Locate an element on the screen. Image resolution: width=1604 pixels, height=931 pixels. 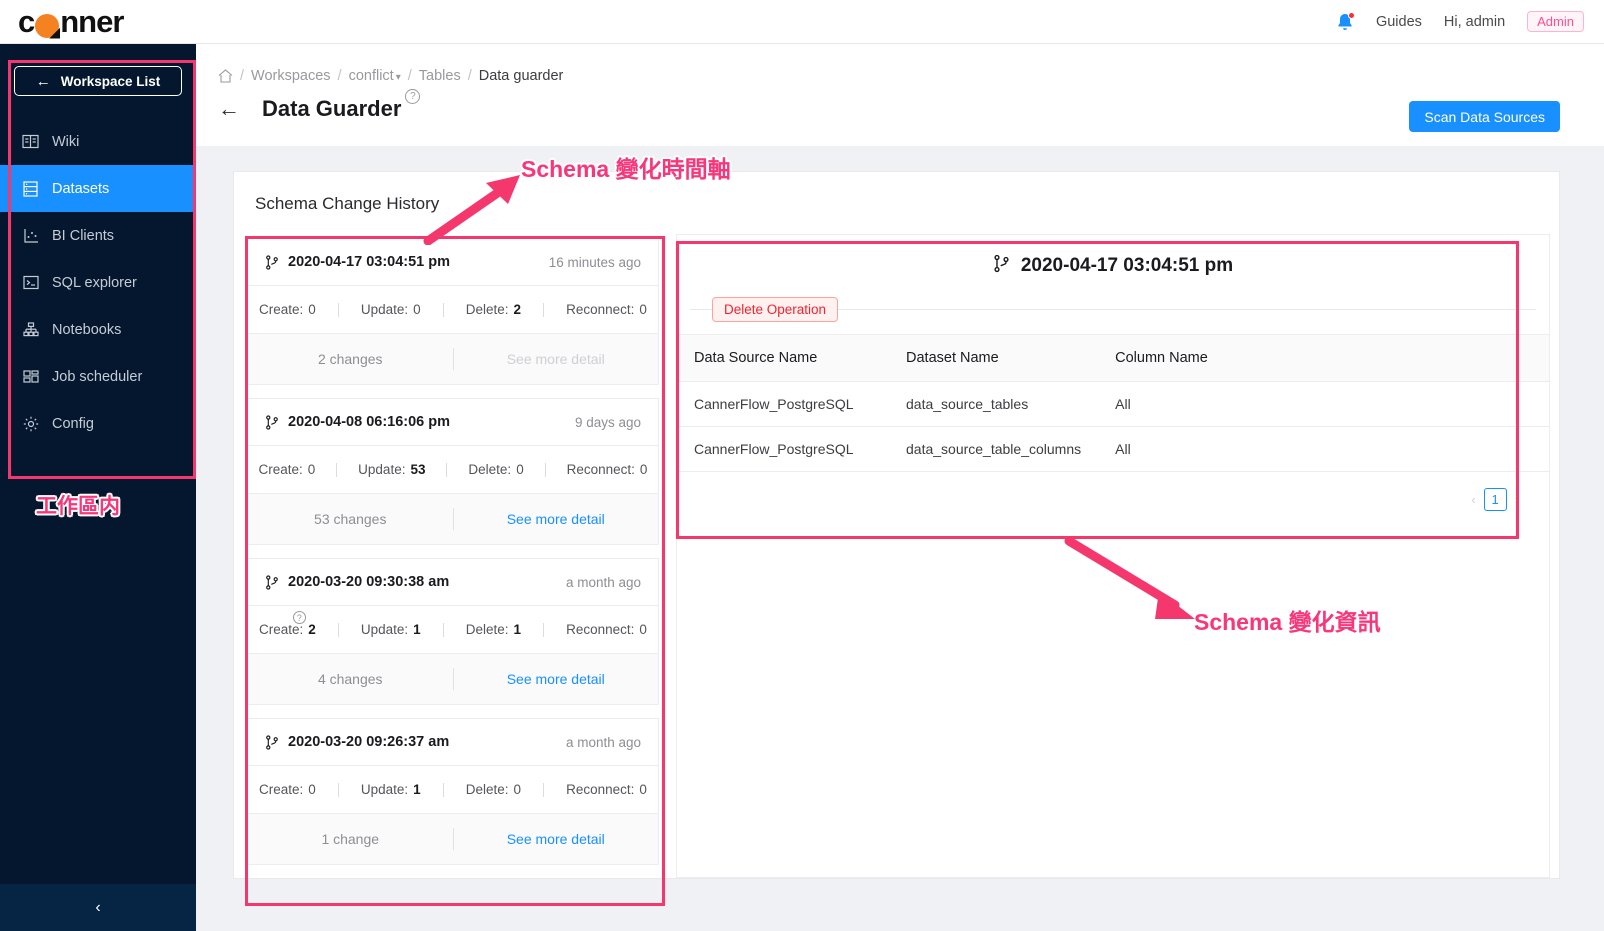
stat-delete: Delete: 0 is located at coordinates (495, 469).